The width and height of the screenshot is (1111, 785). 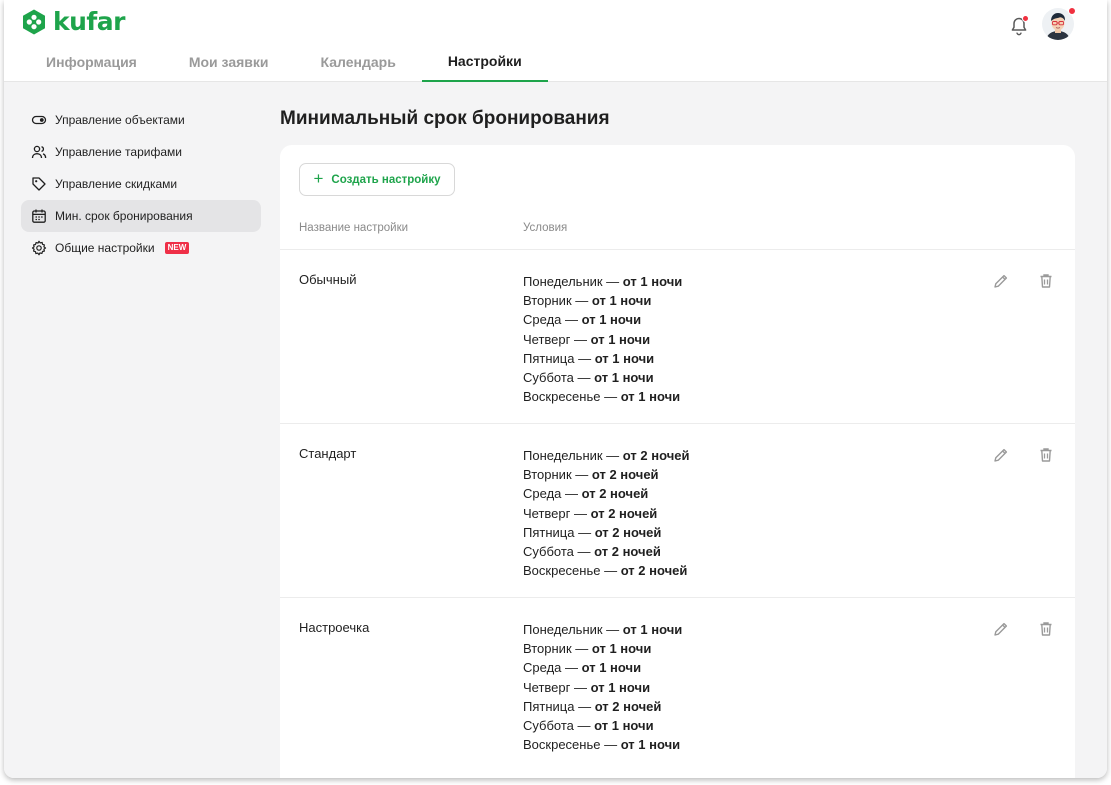 What do you see at coordinates (354, 228) in the screenshot?
I see `column-header-name: Название настройки` at bounding box center [354, 228].